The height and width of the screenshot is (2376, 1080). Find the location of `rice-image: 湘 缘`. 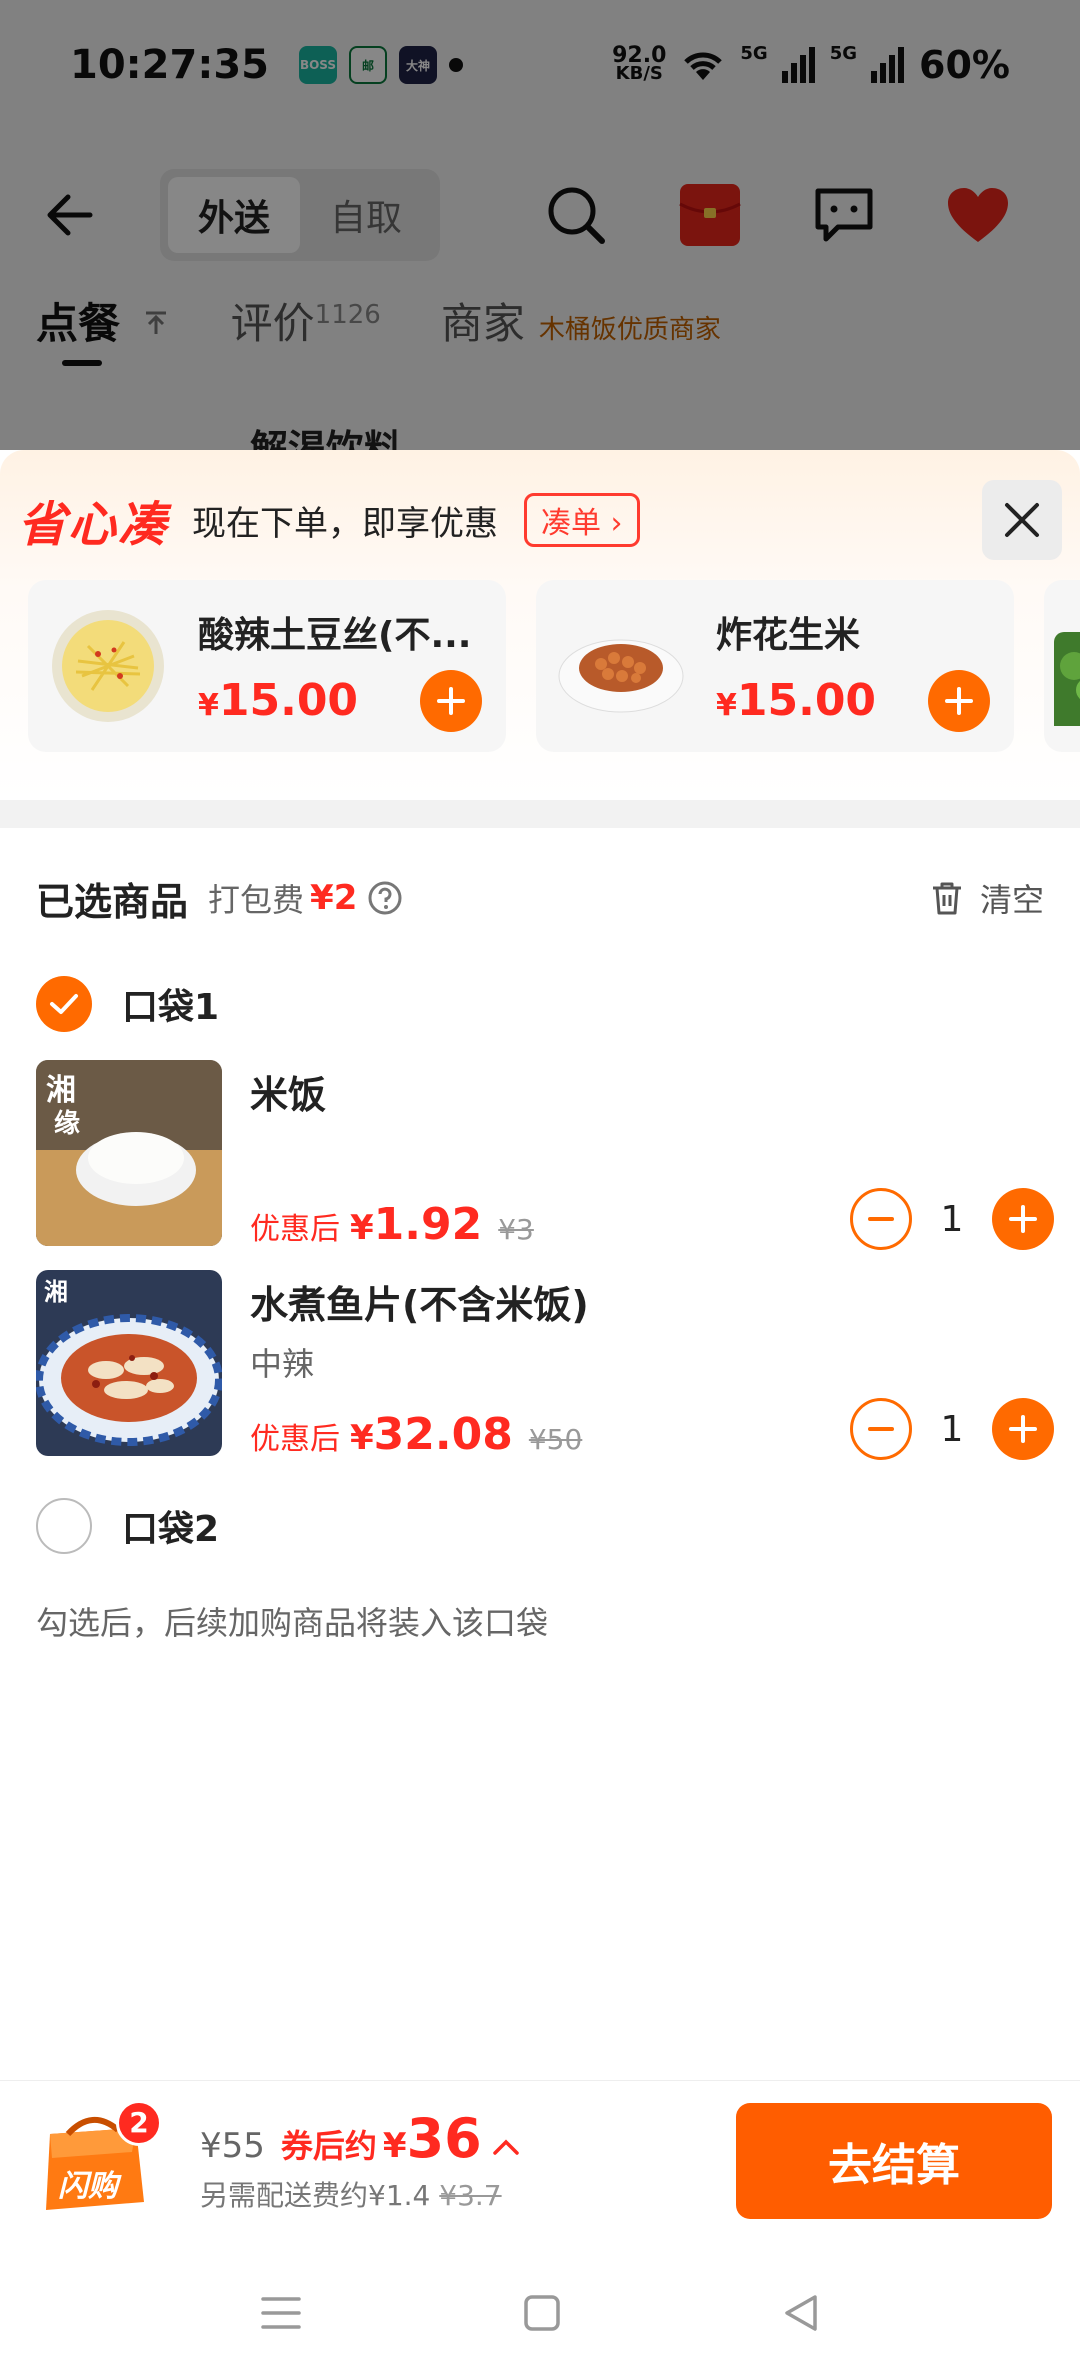

rice-image: 湘 缘 is located at coordinates (129, 1153).